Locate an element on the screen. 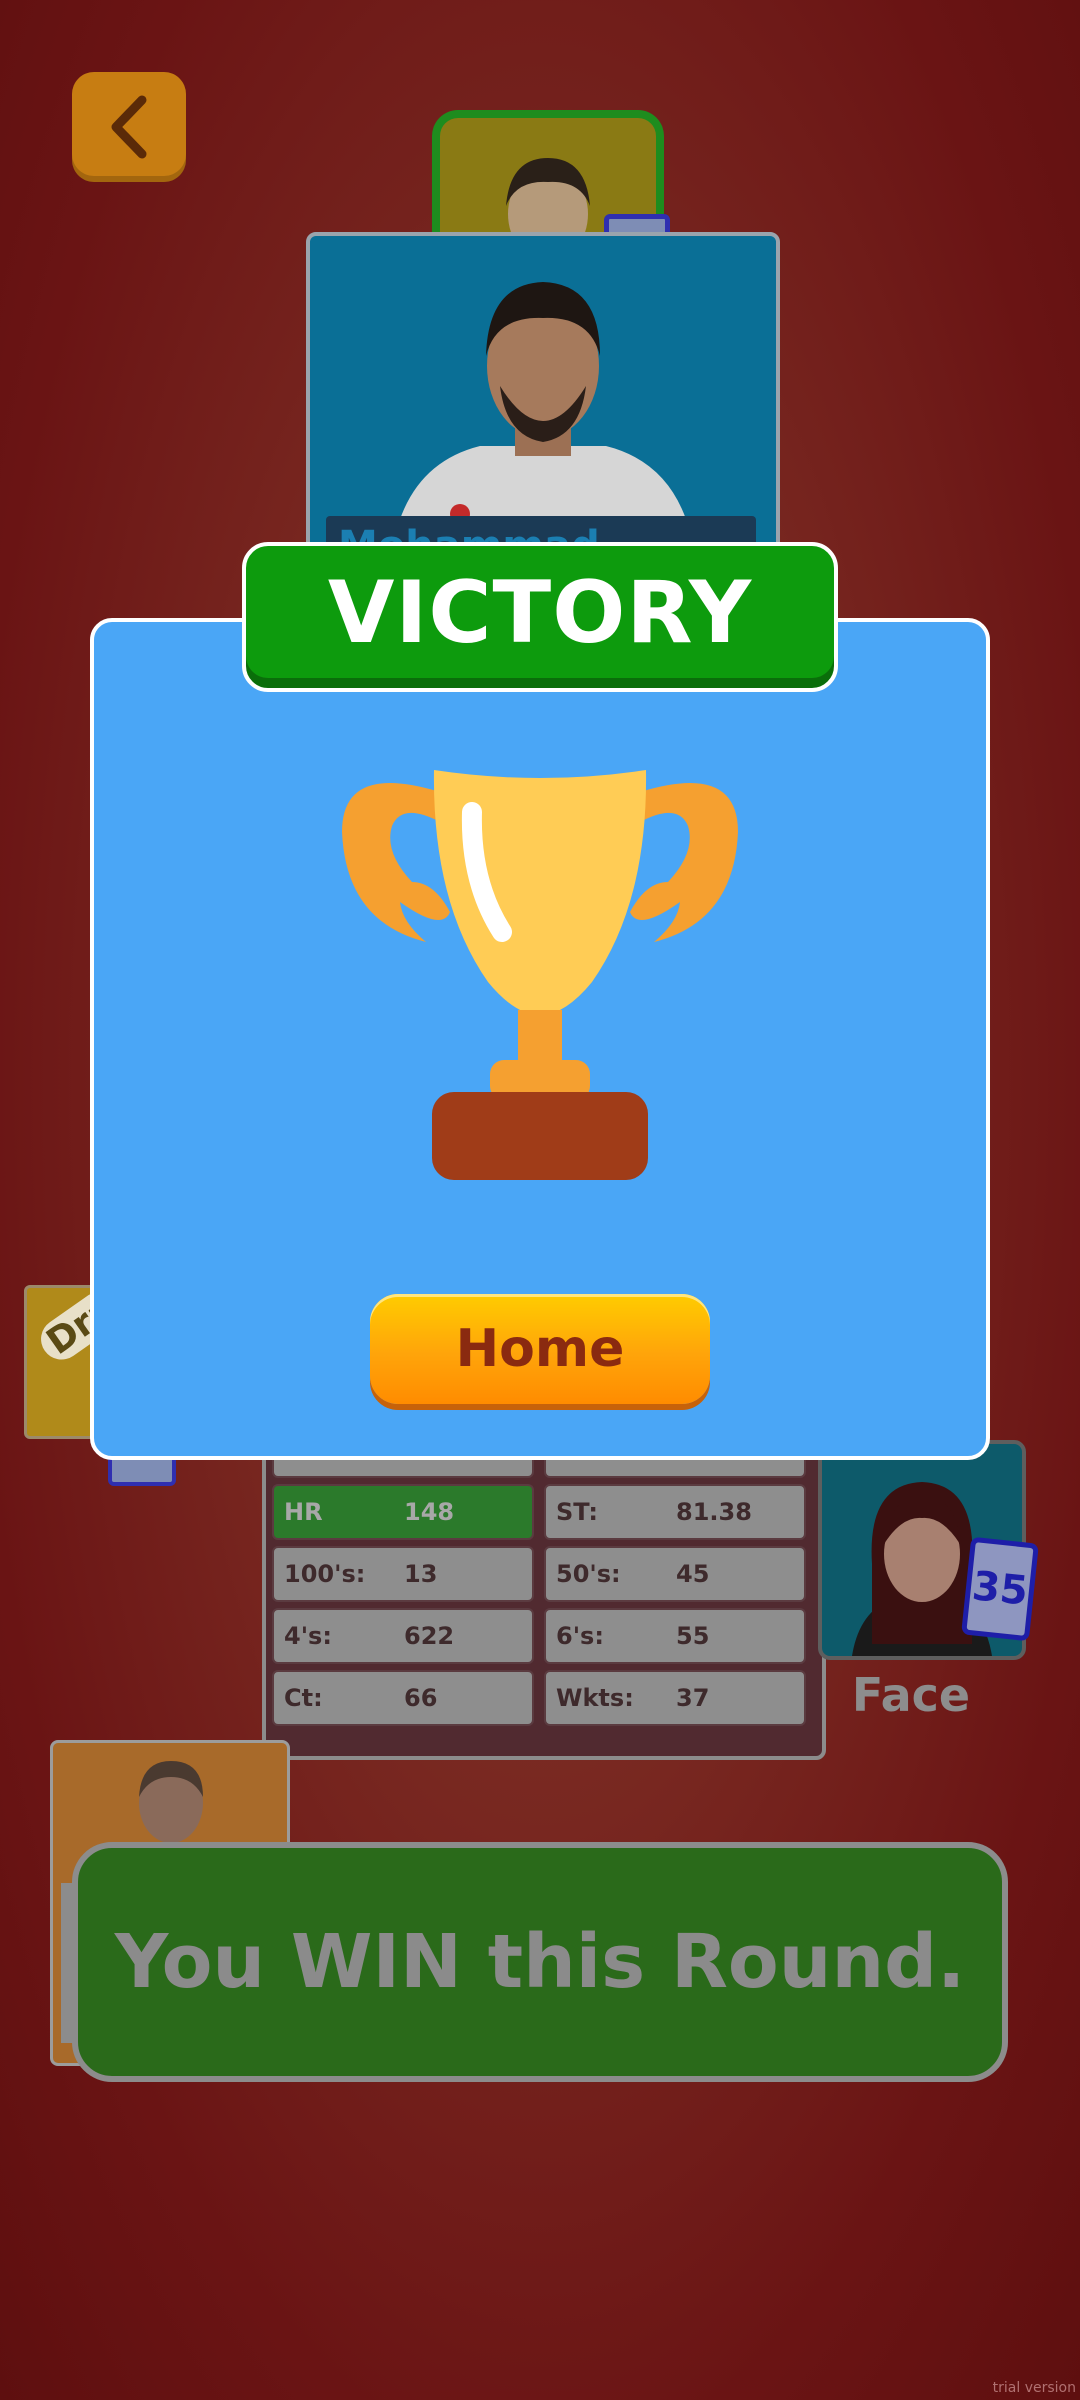 The image size is (1080, 2400). stat-key: 50's: is located at coordinates (588, 1574).